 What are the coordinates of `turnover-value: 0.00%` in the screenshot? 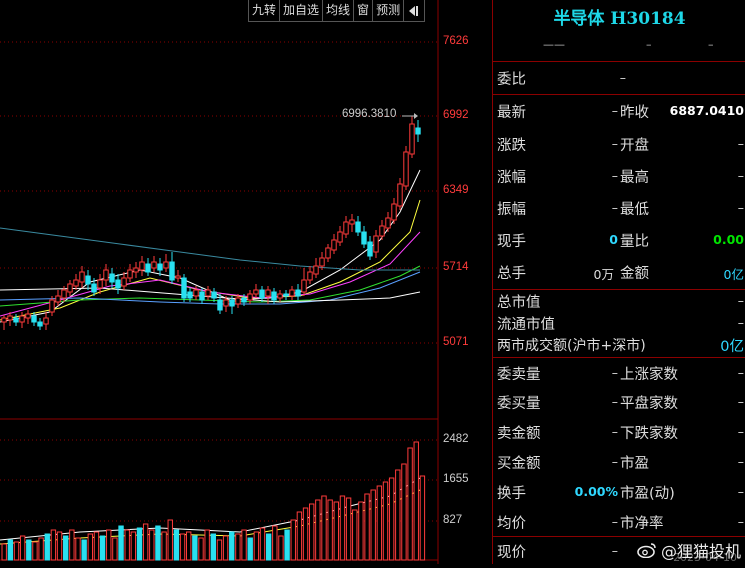 It's located at (596, 491).